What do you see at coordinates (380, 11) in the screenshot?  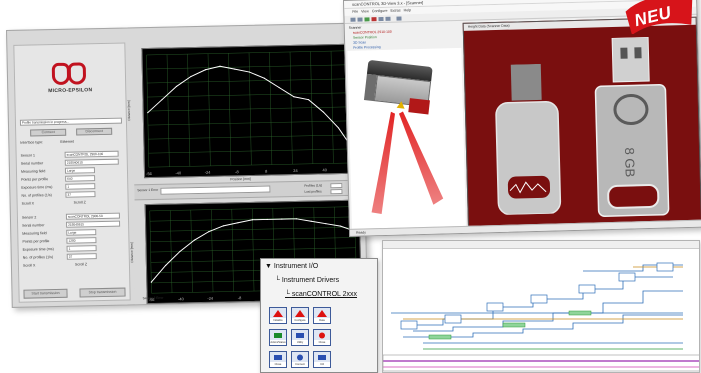 I see `menu-configure: Configure` at bounding box center [380, 11].